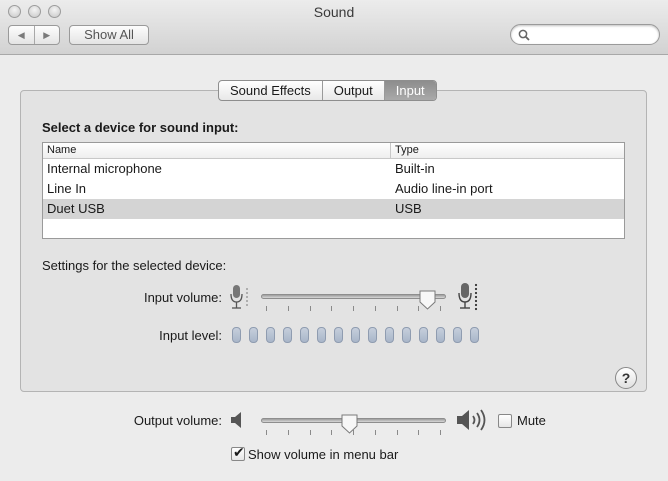 Image resolution: width=668 pixels, height=481 pixels. I want to click on microphone-low-icon, so click(239, 297).